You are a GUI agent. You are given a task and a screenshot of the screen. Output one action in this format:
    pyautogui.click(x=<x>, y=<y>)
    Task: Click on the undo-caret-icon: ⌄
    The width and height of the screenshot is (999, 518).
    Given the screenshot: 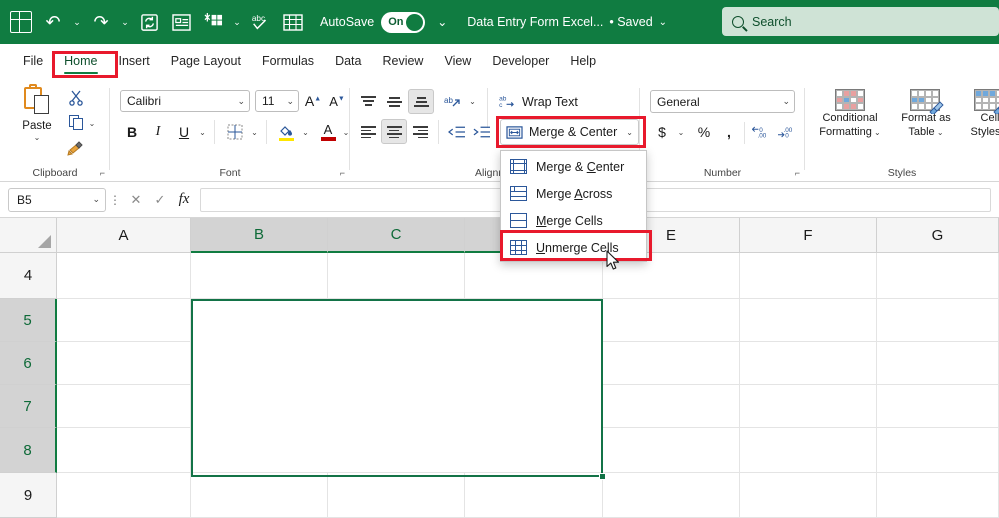 What is the action you would take?
    pyautogui.click(x=77, y=22)
    